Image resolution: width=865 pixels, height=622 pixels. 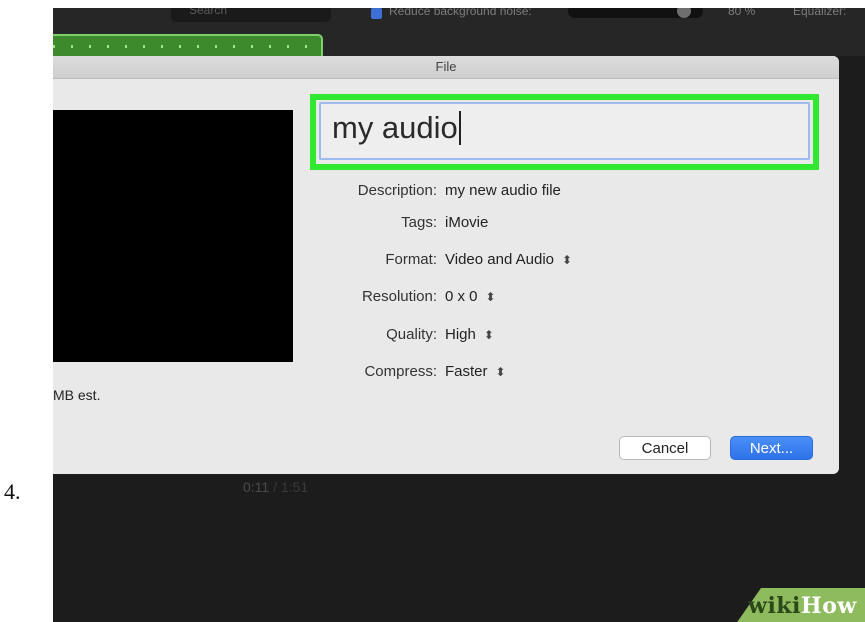 I want to click on resolution-value: 0 x 0, so click(x=461, y=296).